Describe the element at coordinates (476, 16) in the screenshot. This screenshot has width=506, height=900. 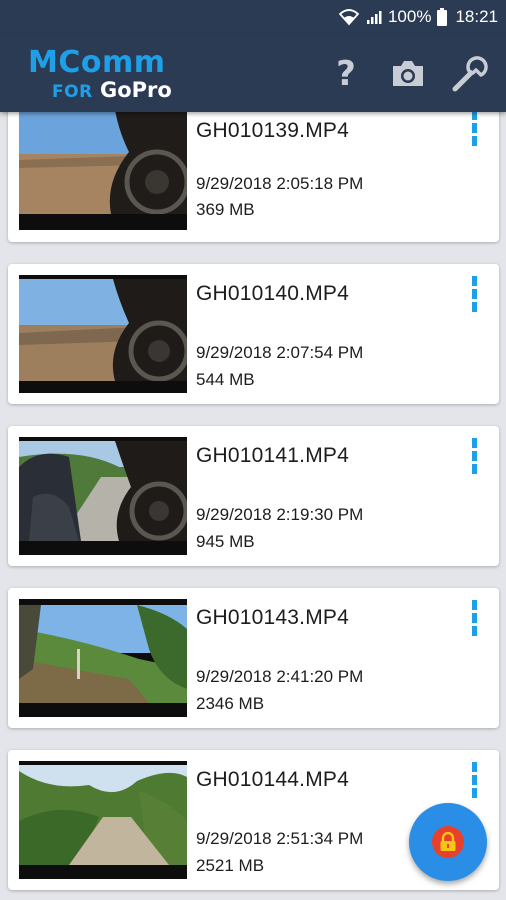
I see `clock: 18:21` at that location.